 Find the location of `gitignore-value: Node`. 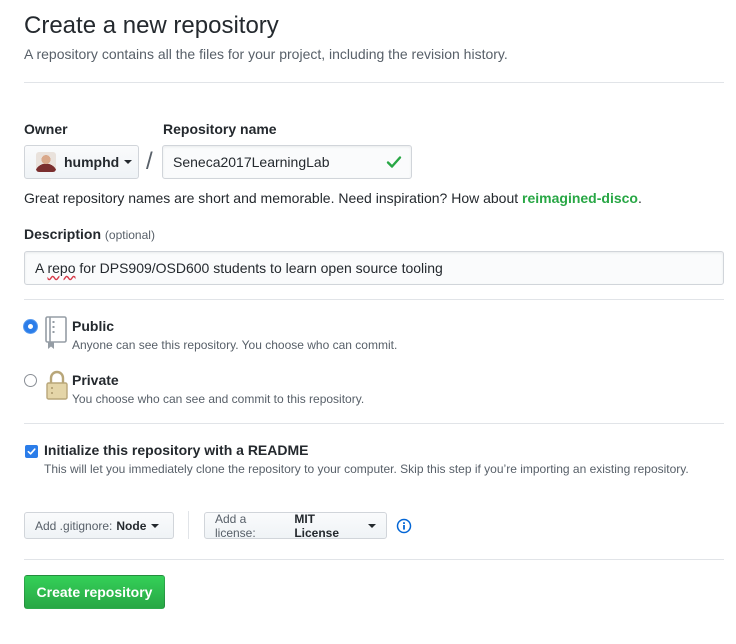

gitignore-value: Node is located at coordinates (131, 525).